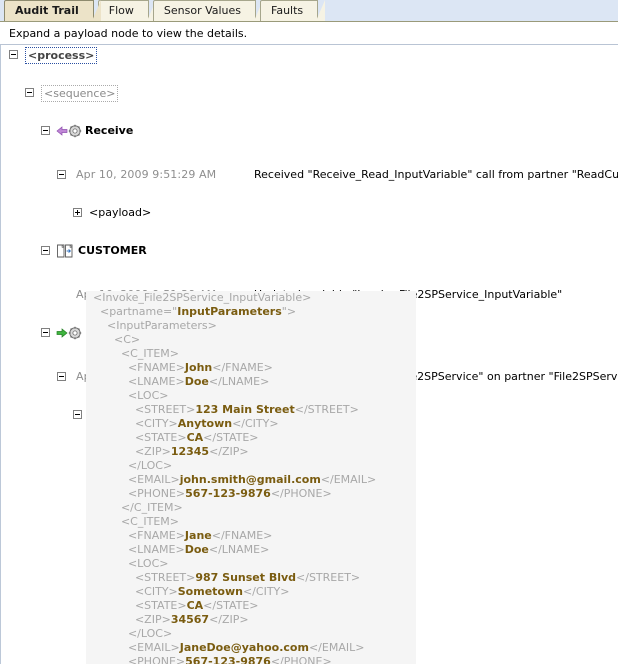  Describe the element at coordinates (71, 333) in the screenshot. I see `invoke-icon` at that location.